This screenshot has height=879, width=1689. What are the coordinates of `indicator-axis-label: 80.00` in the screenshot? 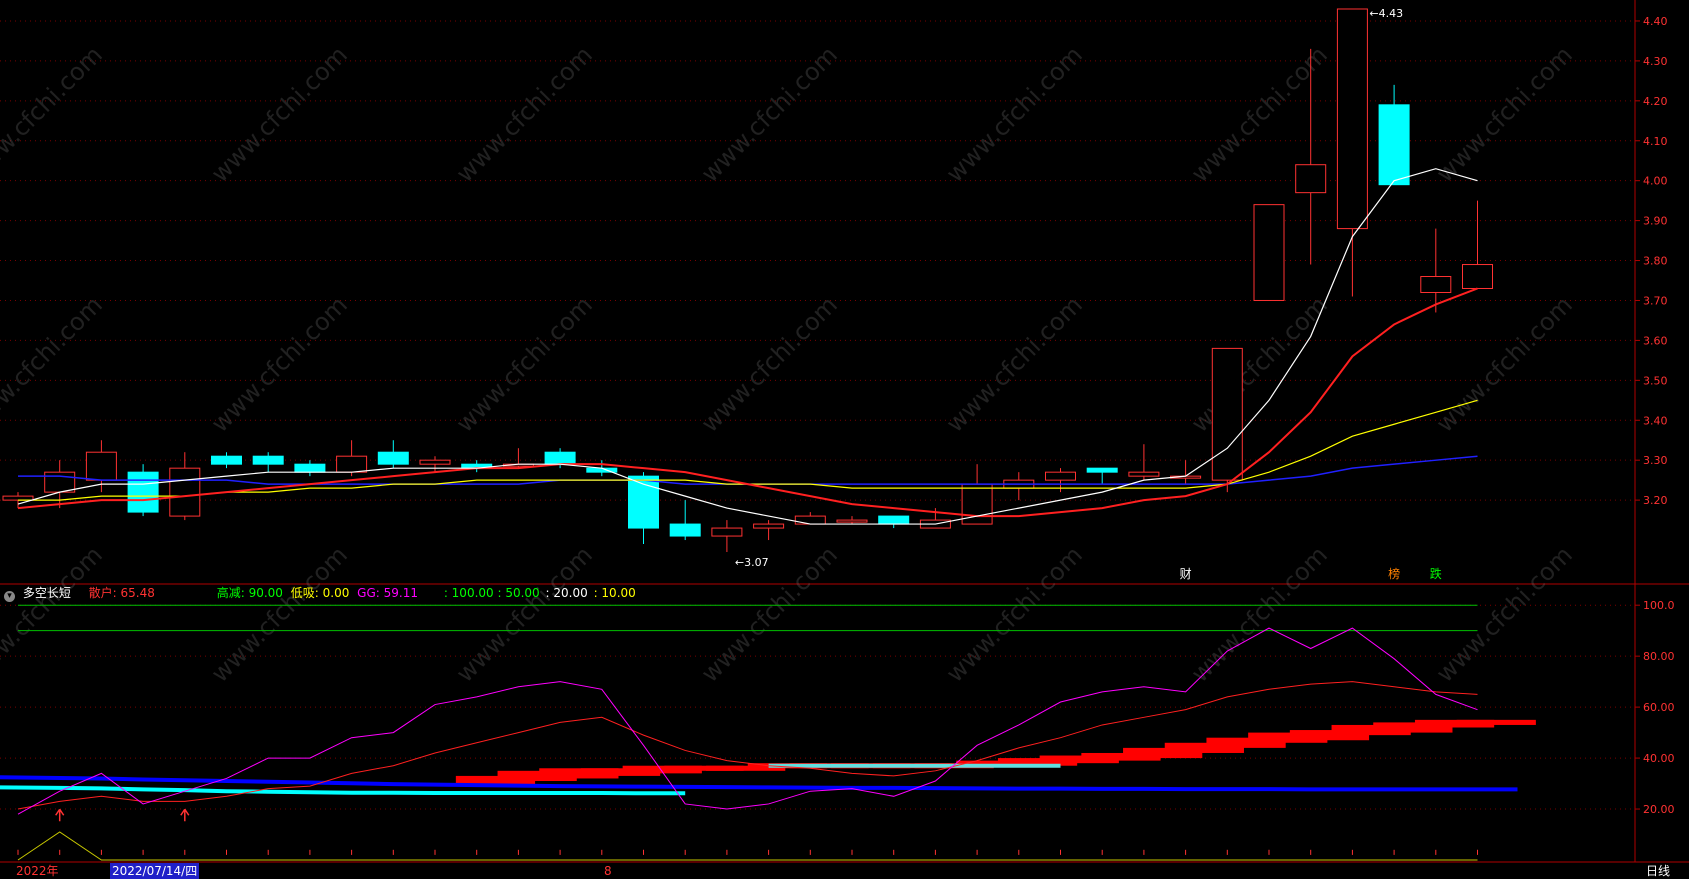 It's located at (1659, 656).